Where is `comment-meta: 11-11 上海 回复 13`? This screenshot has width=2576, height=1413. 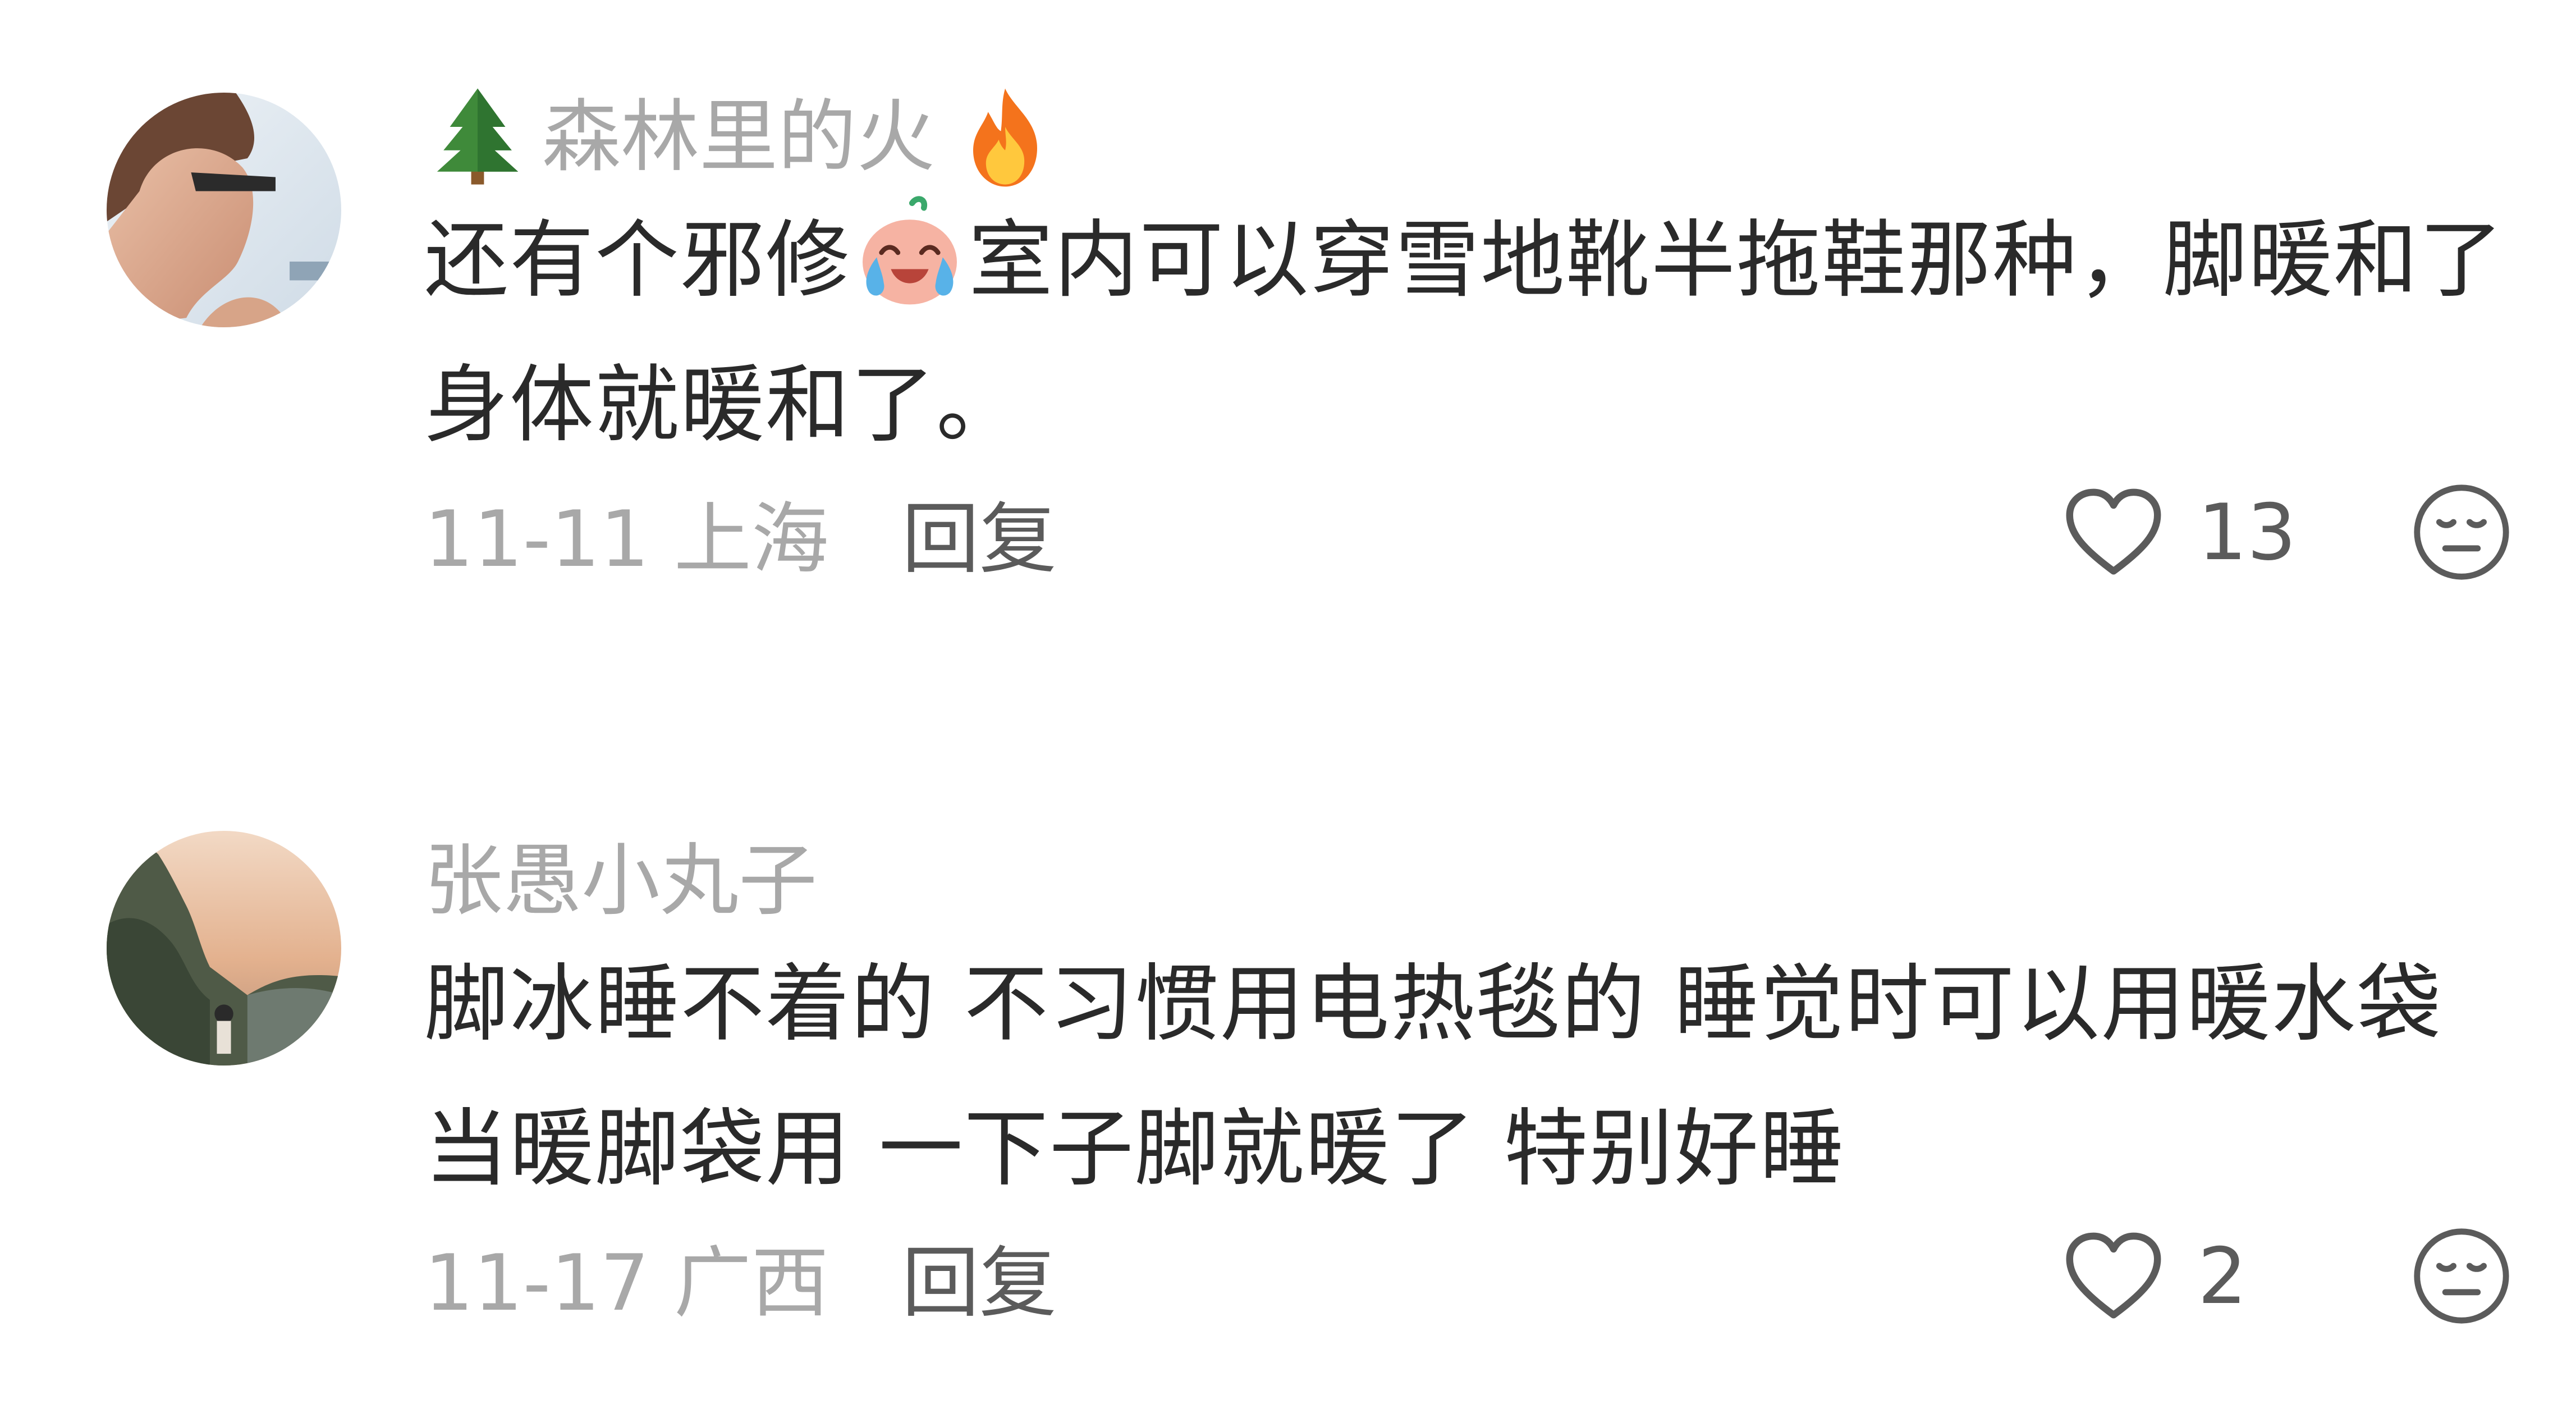 comment-meta: 11-11 上海 回复 13 is located at coordinates (1468, 534).